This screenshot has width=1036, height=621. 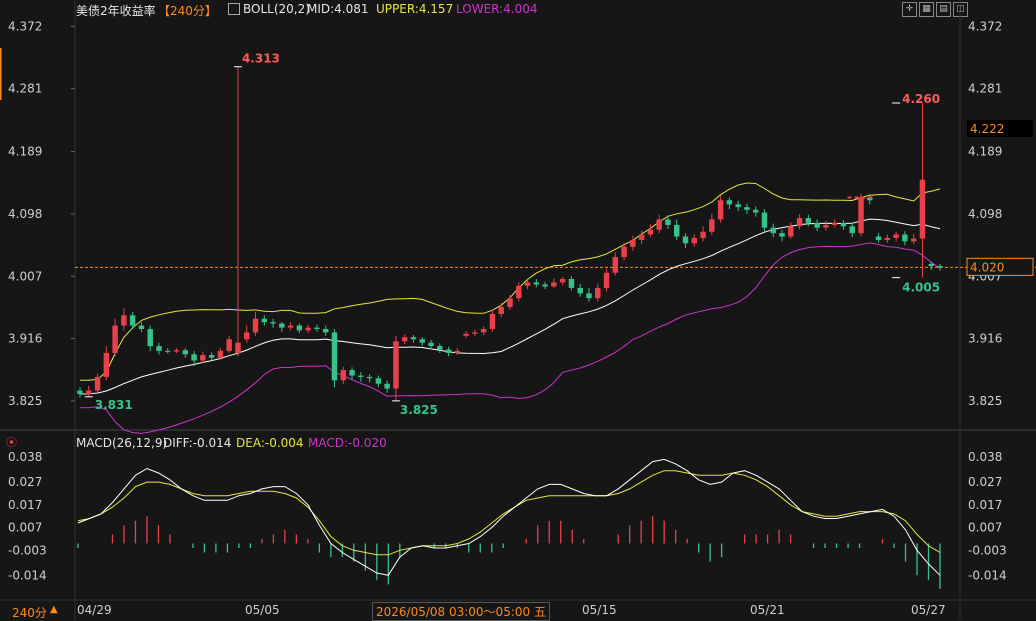 What do you see at coordinates (114, 405) in the screenshot?
I see `annotation-low-1: 3.831` at bounding box center [114, 405].